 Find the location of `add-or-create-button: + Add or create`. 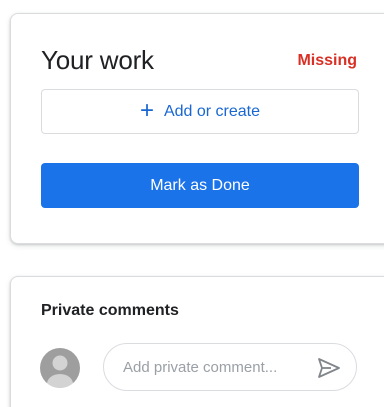

add-or-create-button: + Add or create is located at coordinates (200, 111).